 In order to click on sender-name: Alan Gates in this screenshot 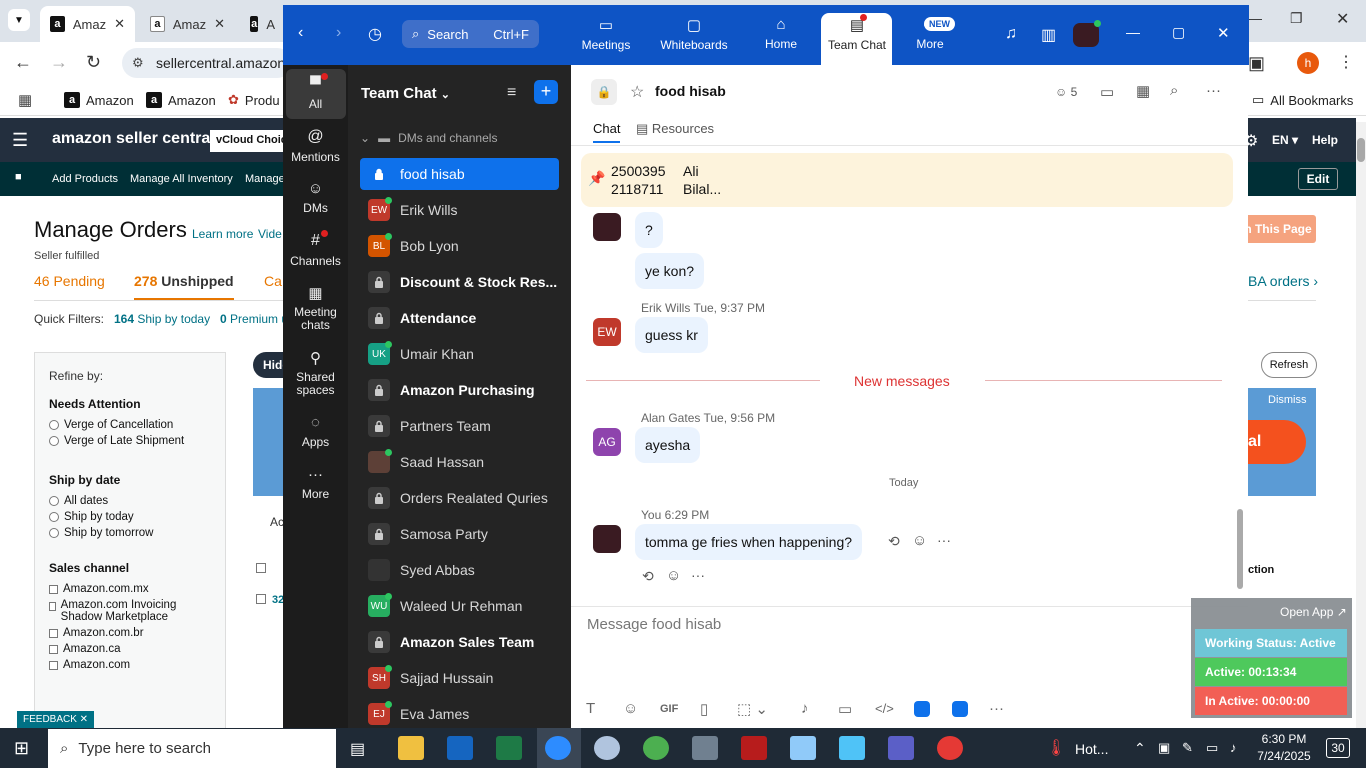, I will do `click(670, 418)`.